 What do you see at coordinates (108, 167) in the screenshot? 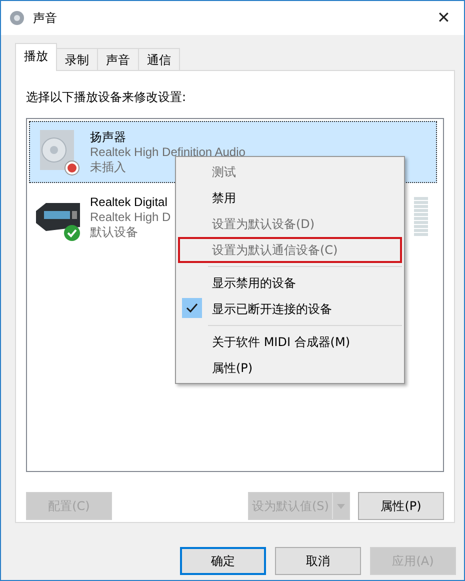
I see `device-status: 未插入` at bounding box center [108, 167].